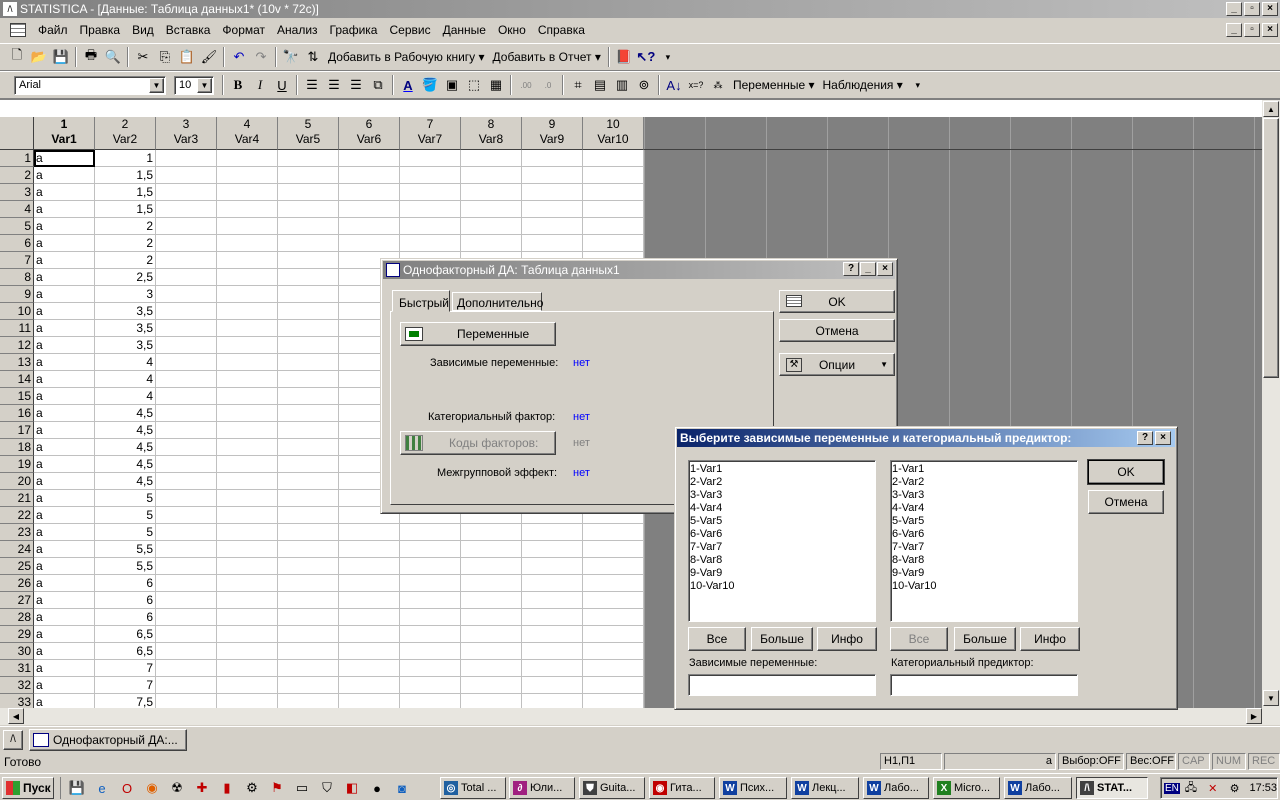 Image resolution: width=1280 pixels, height=800 pixels. Describe the element at coordinates (125, 362) in the screenshot. I see `table-cell: 4` at that location.